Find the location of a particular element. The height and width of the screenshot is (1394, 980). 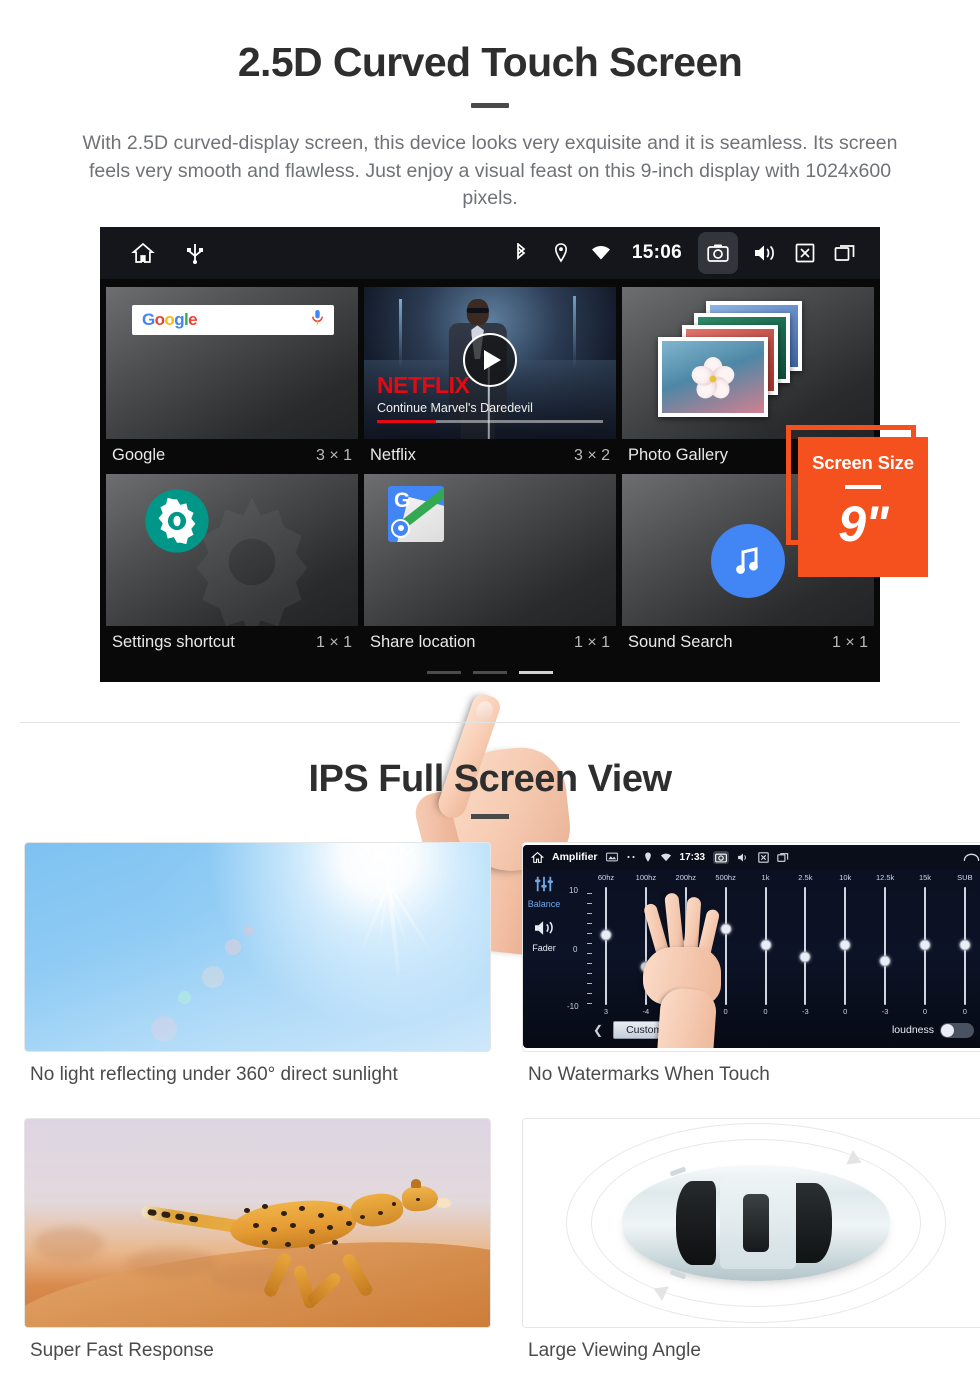

cherry-blossom-photo is located at coordinates (713, 377).